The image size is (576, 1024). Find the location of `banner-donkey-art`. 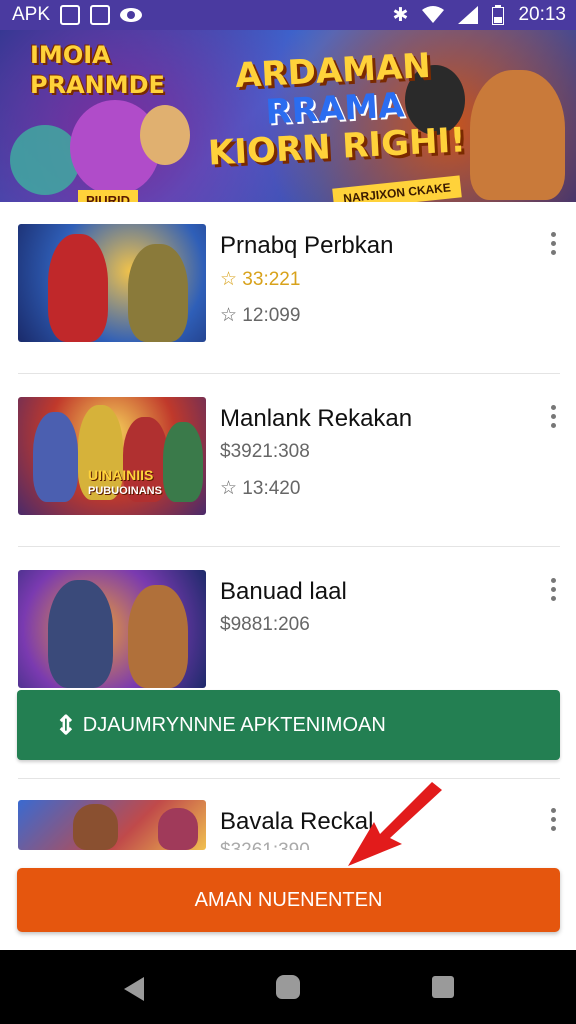

banner-donkey-art is located at coordinates (517, 135).